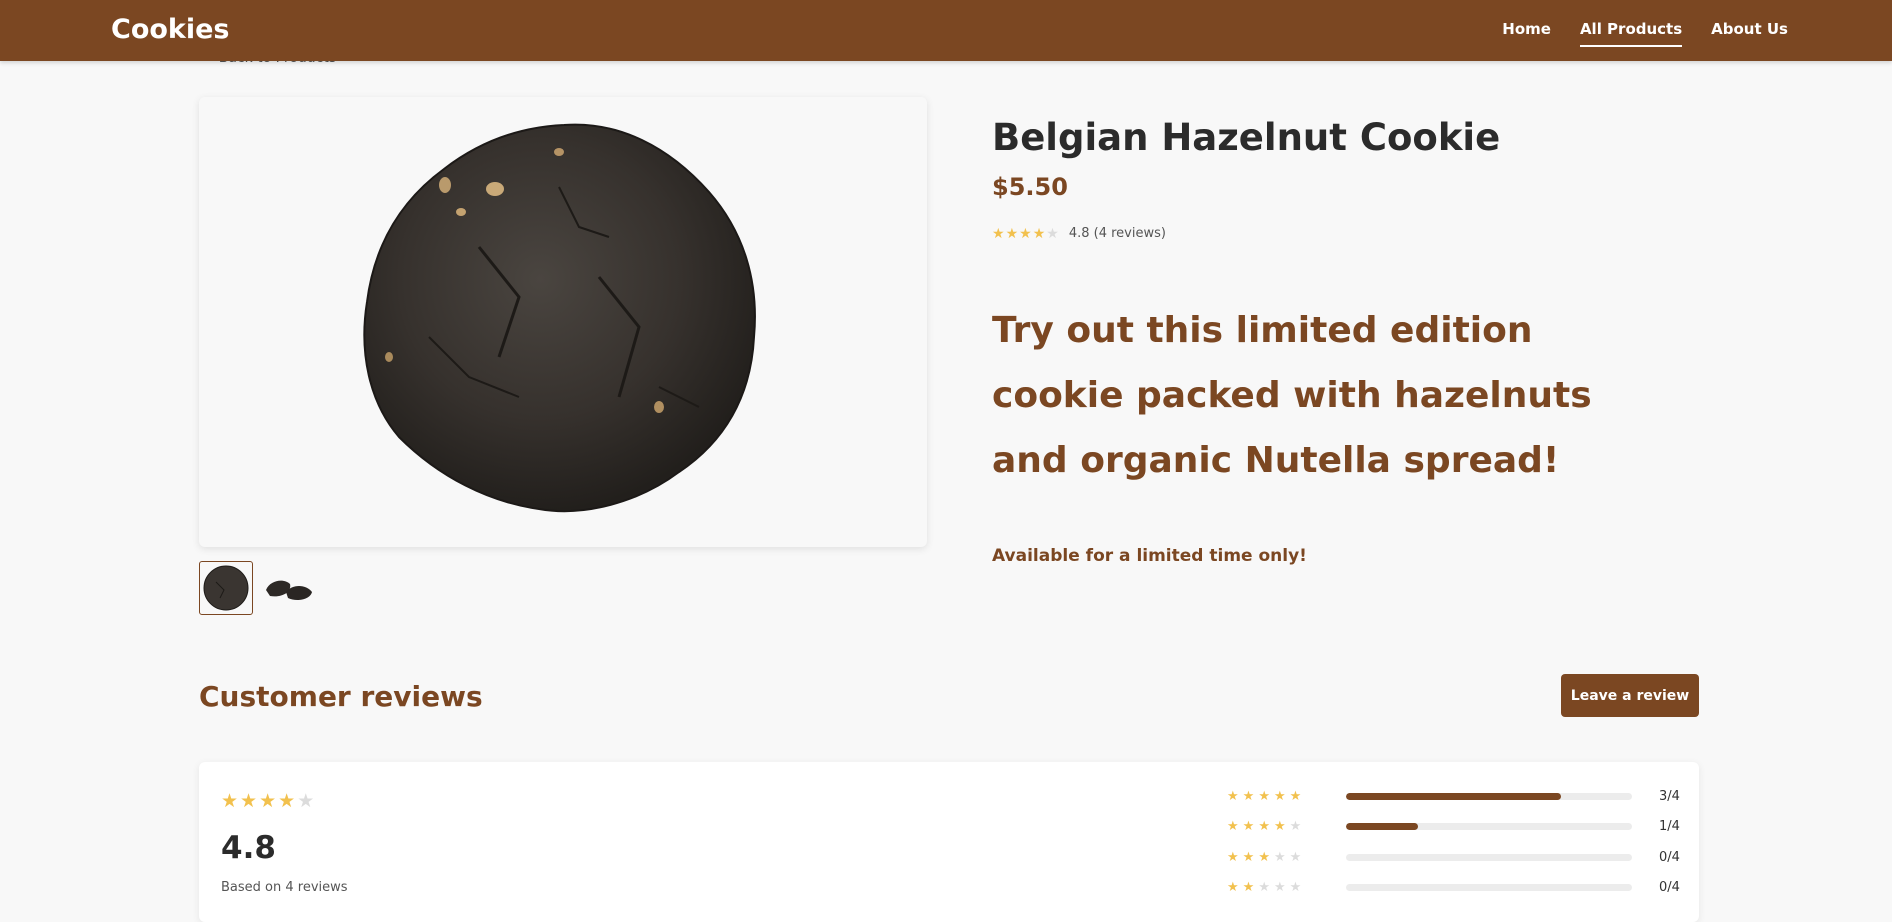 This screenshot has height=922, width=1892. I want to click on nav-links: Home All Products About Us, so click(1645, 33).